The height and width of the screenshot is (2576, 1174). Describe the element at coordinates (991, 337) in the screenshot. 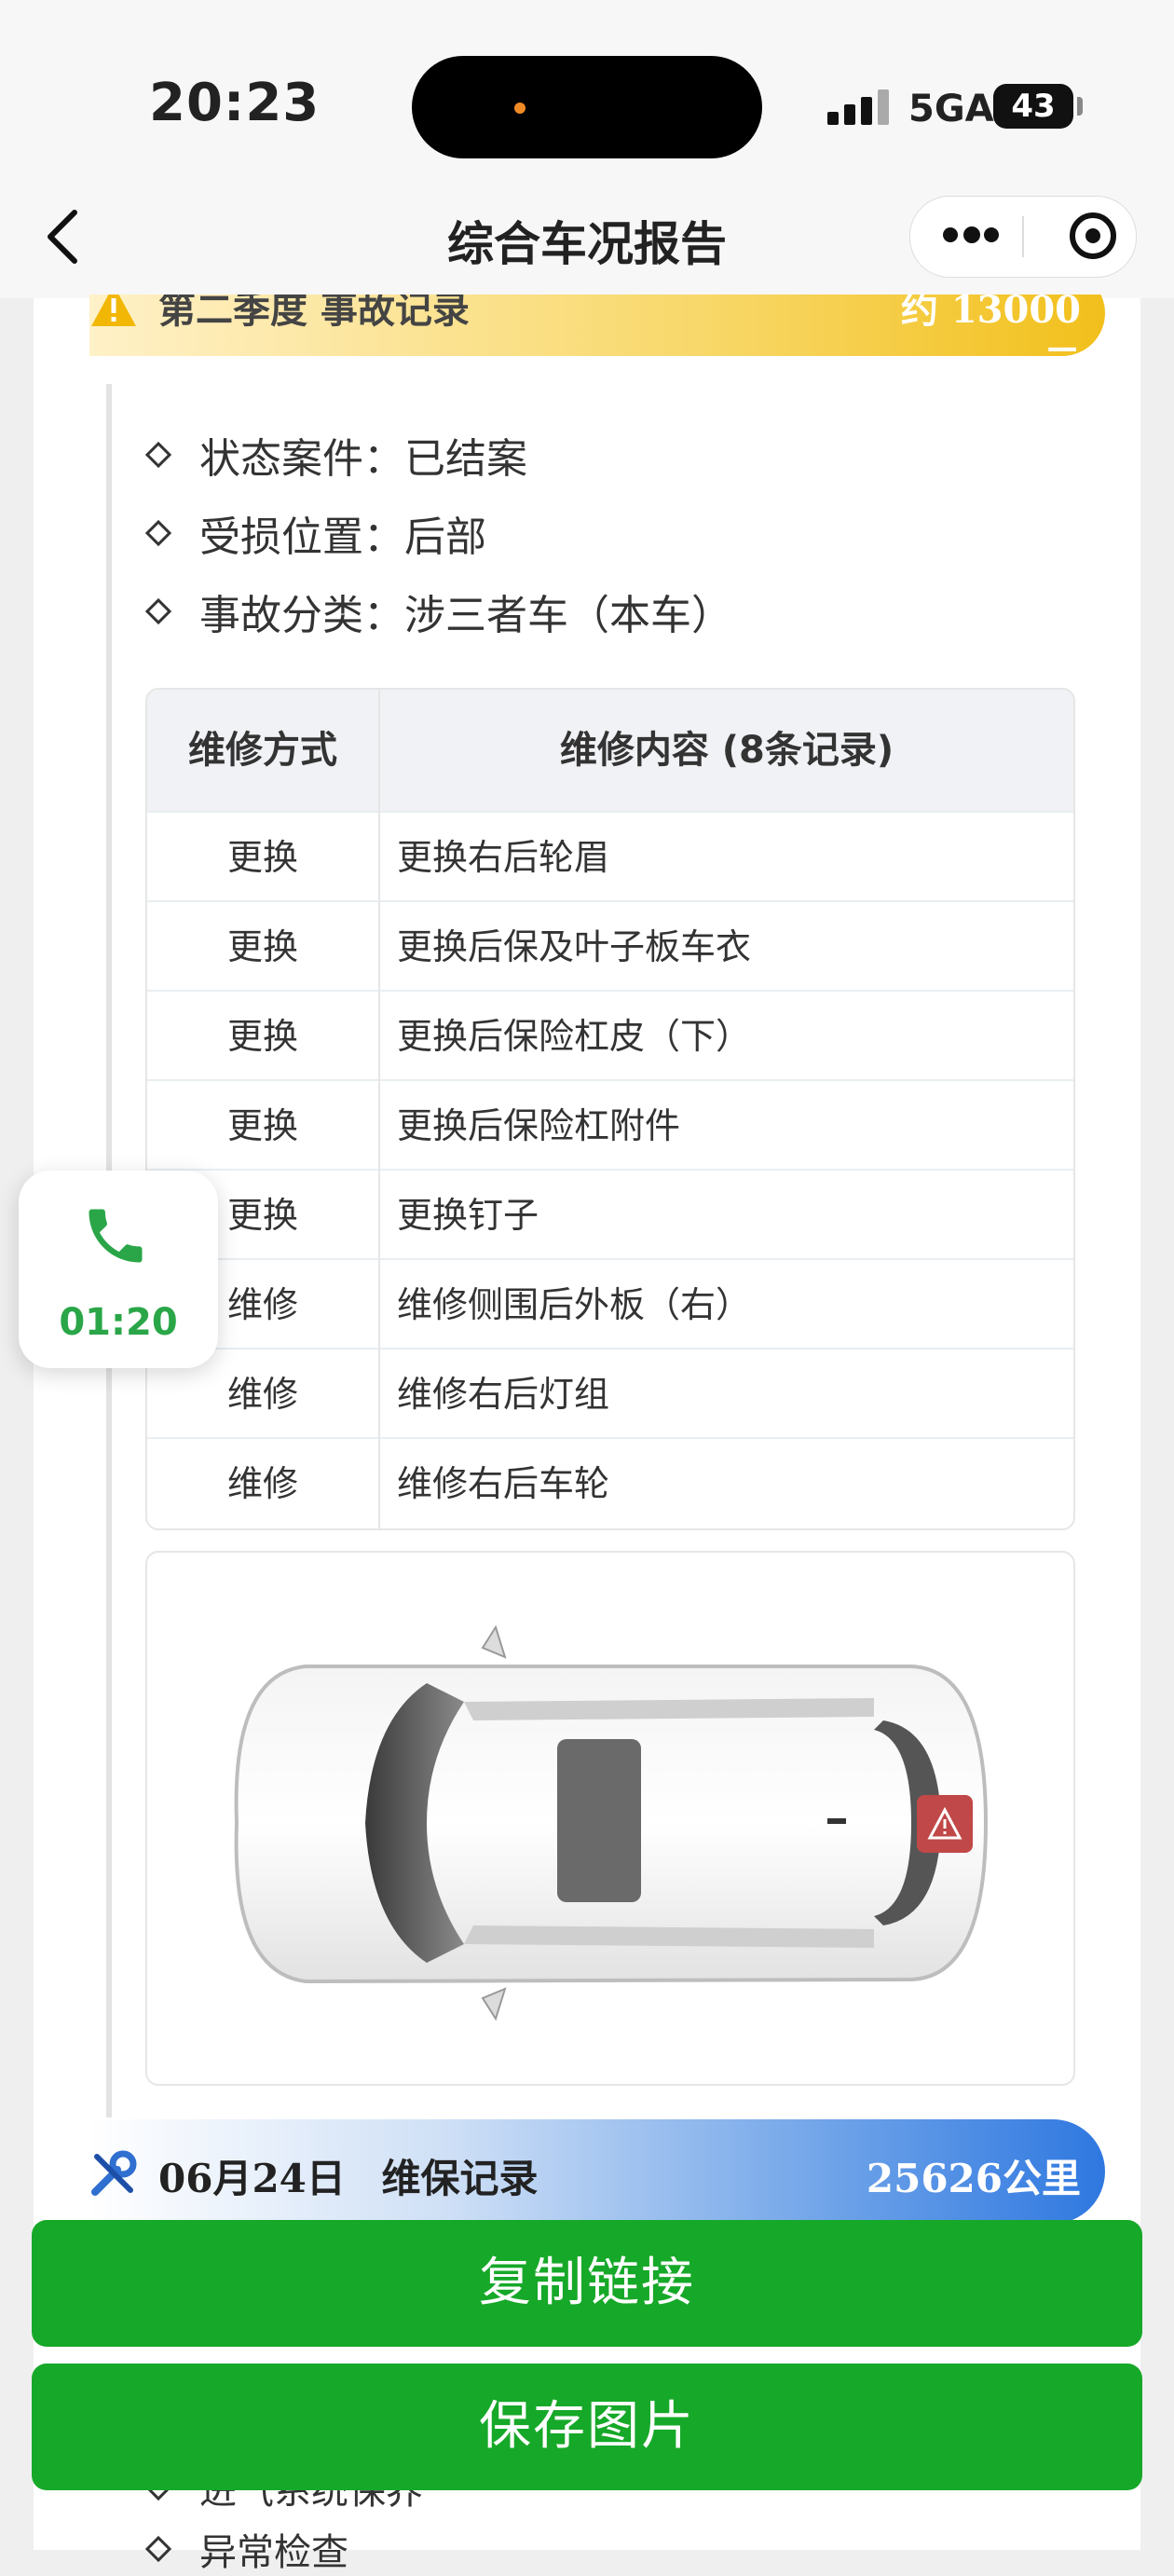

I see `accident-amount: 约 13000元` at that location.